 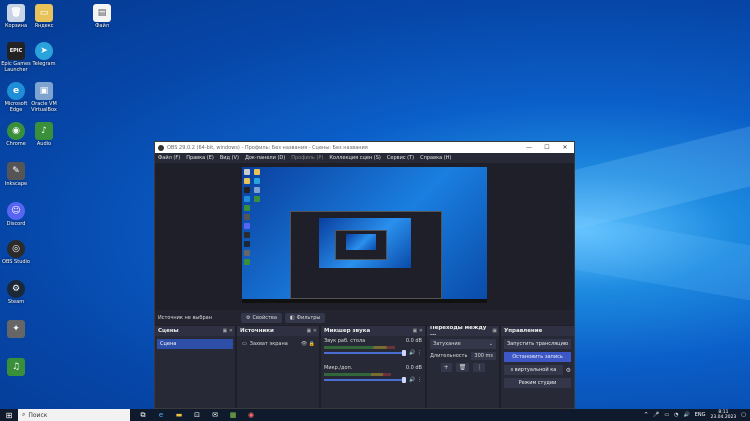 What do you see at coordinates (161, 147) in the screenshot?
I see `obs-app-icon` at bounding box center [161, 147].